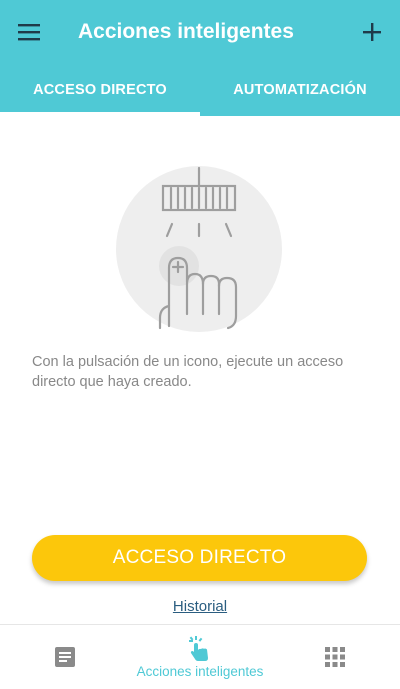  What do you see at coordinates (300, 90) in the screenshot?
I see `tab-automatizacion: AUTOMATIZACIÓN` at bounding box center [300, 90].